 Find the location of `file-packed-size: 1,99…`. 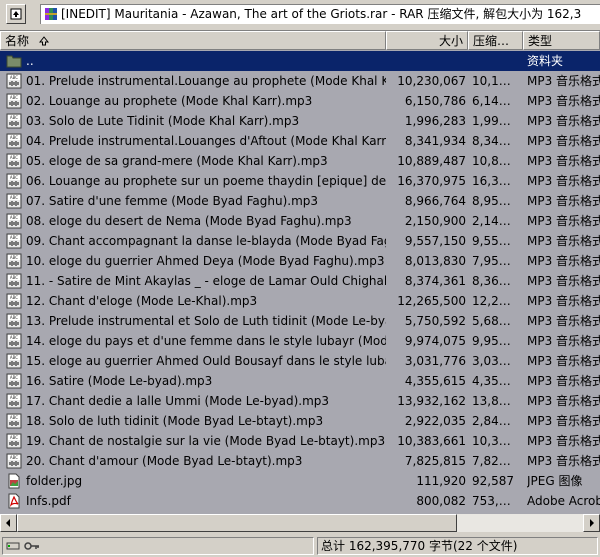

file-packed-size: 1,99… is located at coordinates (491, 121).